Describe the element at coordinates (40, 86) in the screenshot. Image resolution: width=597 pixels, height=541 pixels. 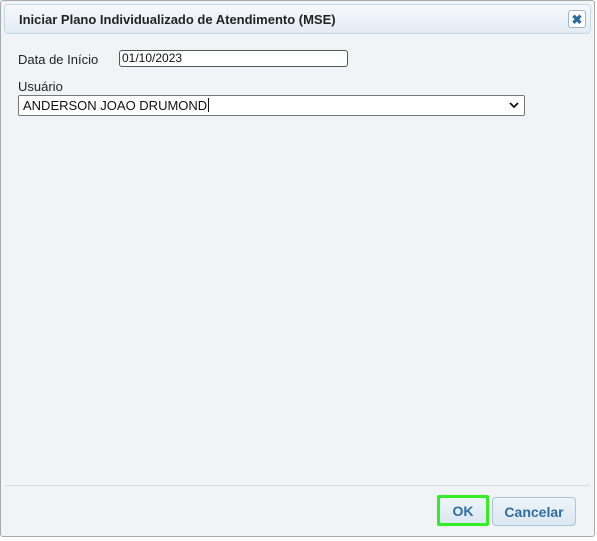
I see `user-label: Usuário` at that location.